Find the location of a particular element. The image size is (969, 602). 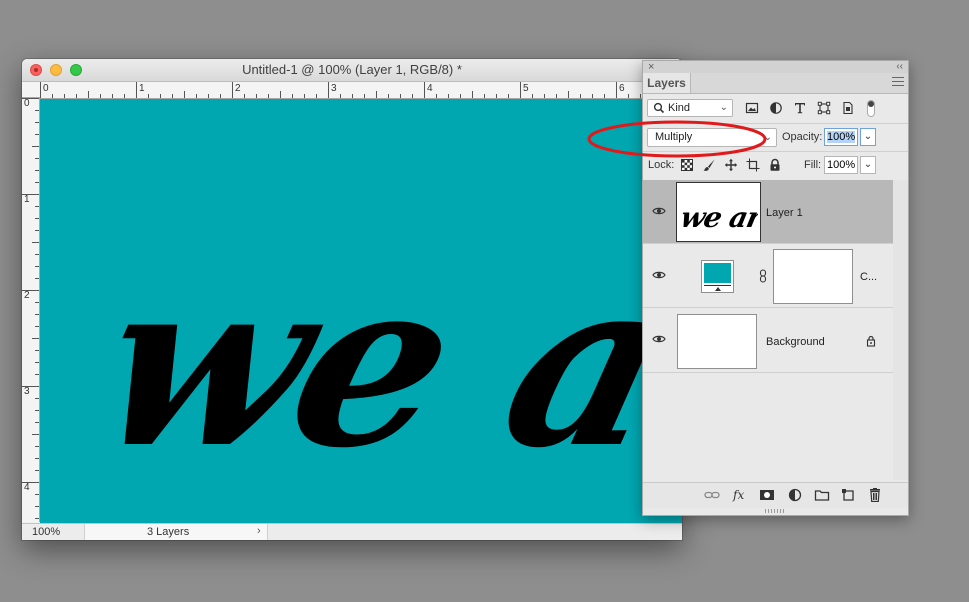

ruler-h-label: 1 is located at coordinates (142, 88).